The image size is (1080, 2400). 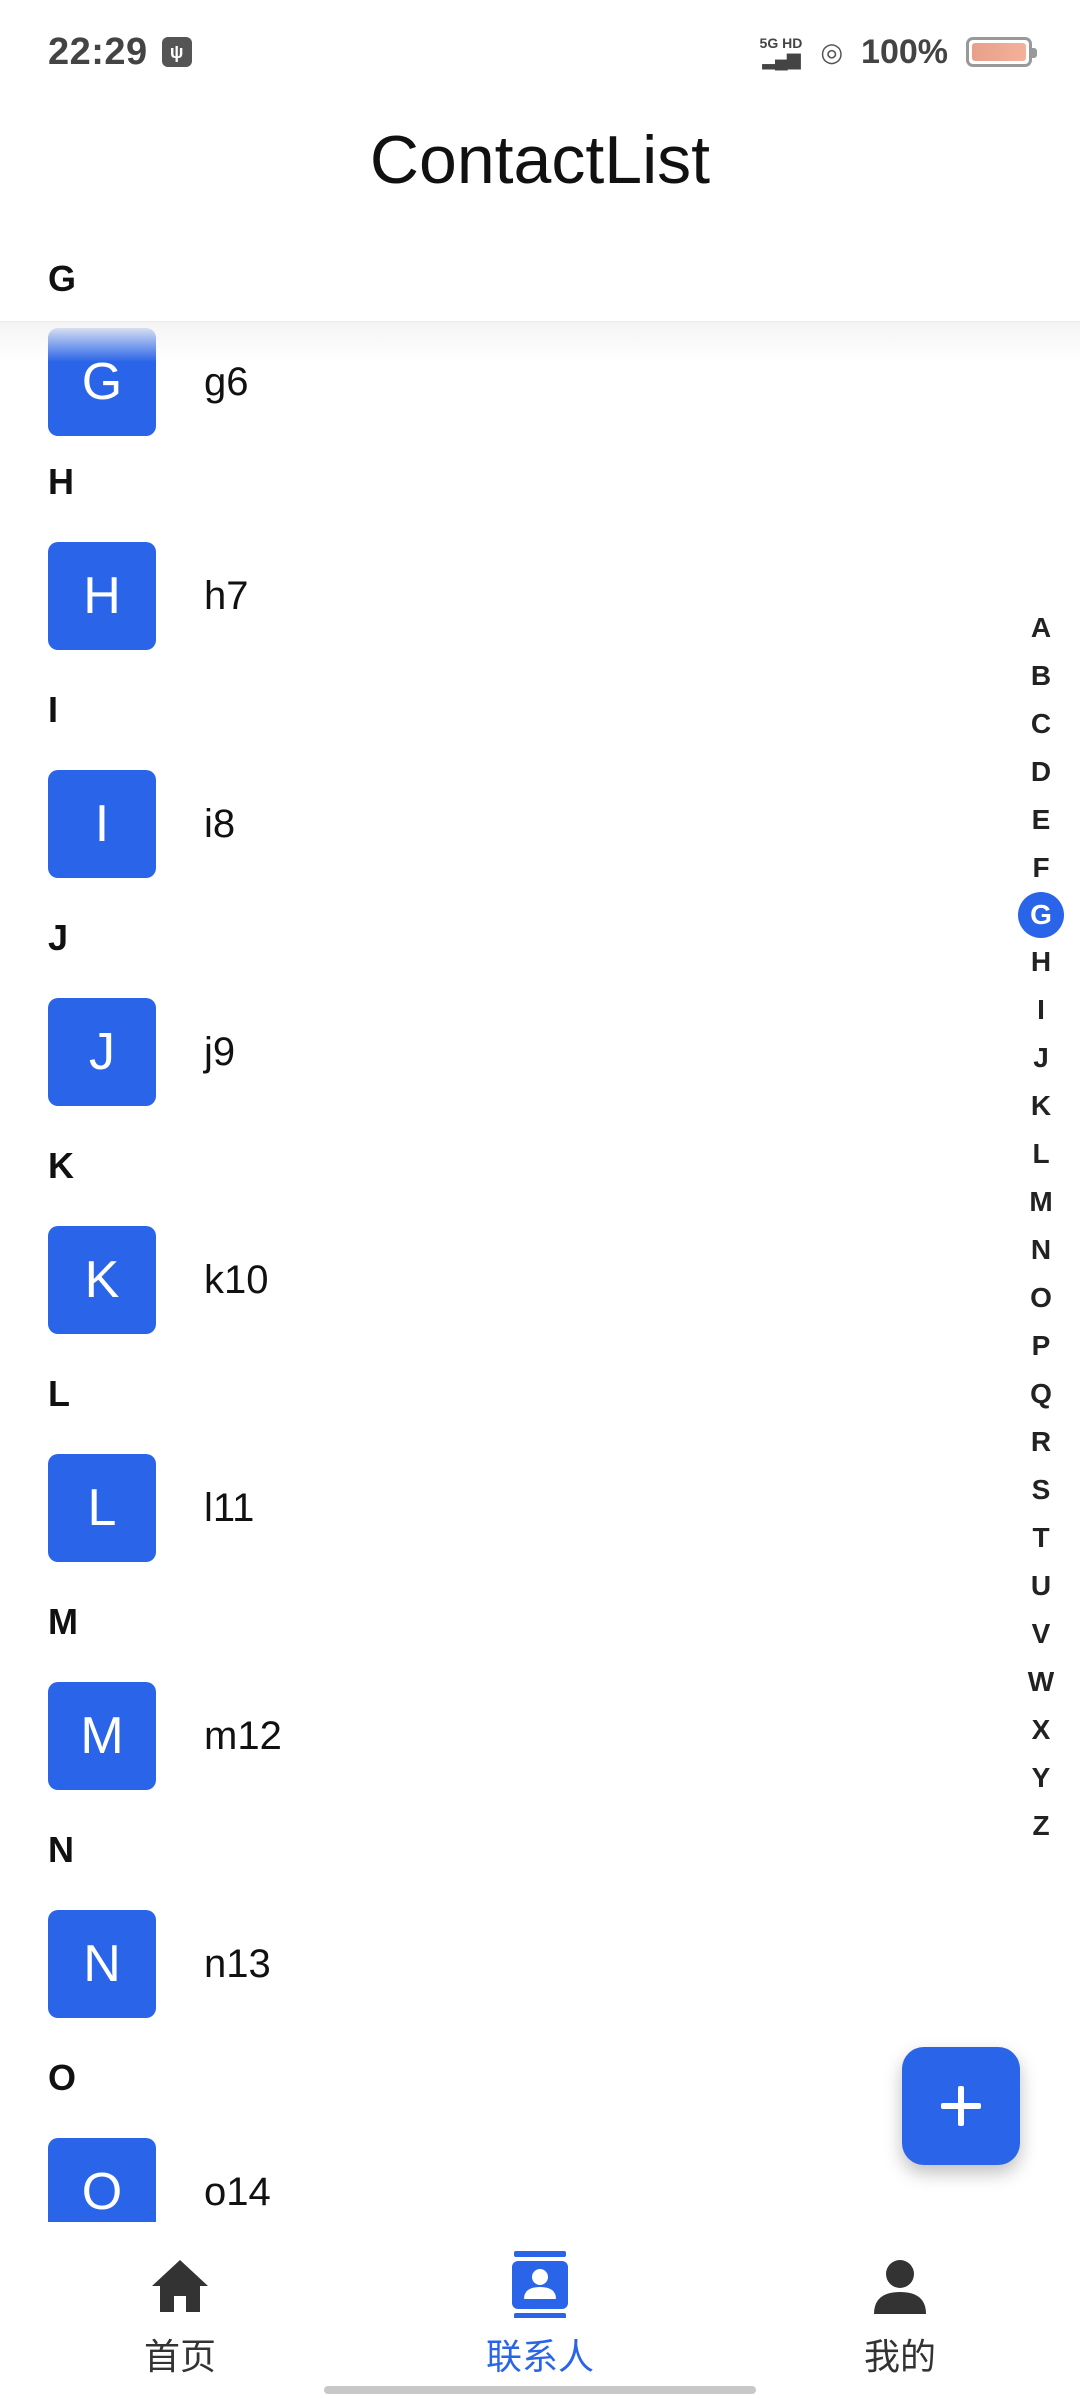 What do you see at coordinates (904, 51) in the screenshot?
I see `battery-percent: 100%` at bounding box center [904, 51].